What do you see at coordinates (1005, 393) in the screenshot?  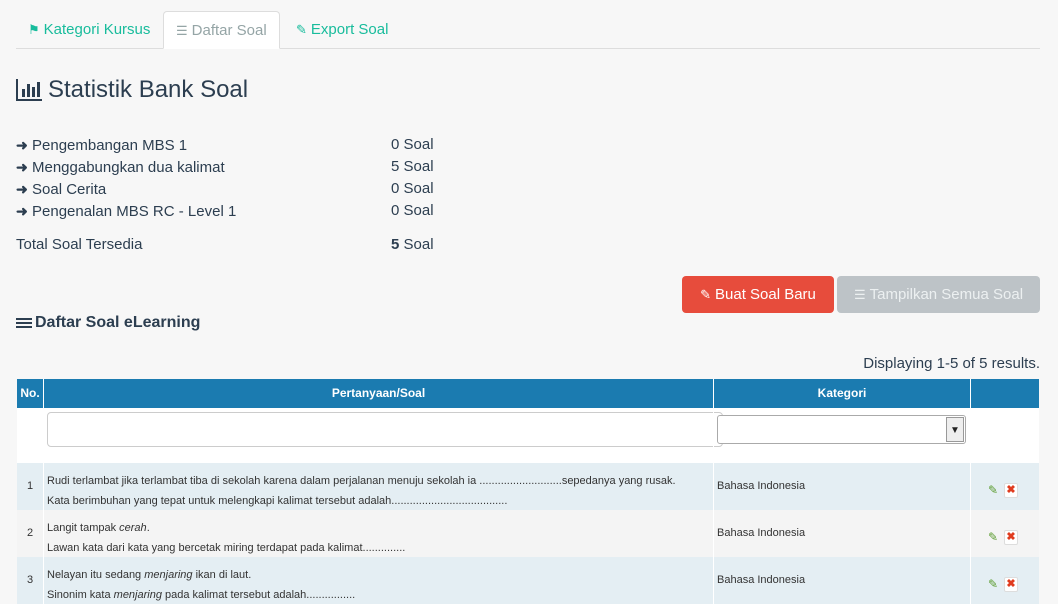 I see `column-header-actions` at bounding box center [1005, 393].